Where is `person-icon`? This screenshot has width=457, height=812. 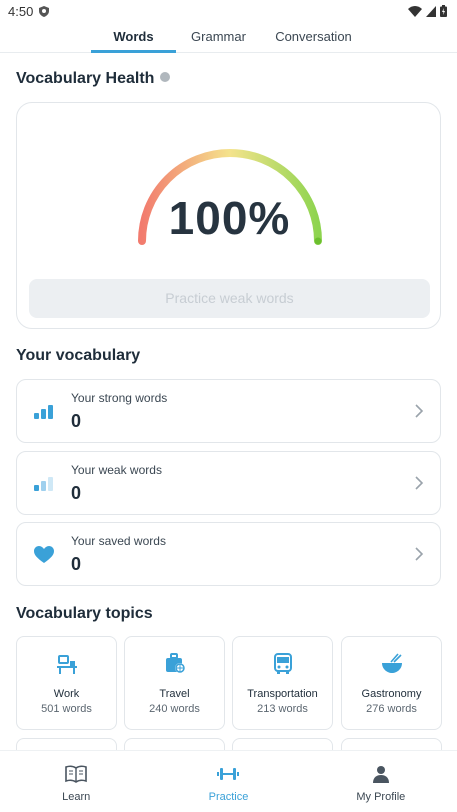
person-icon is located at coordinates (380, 774).